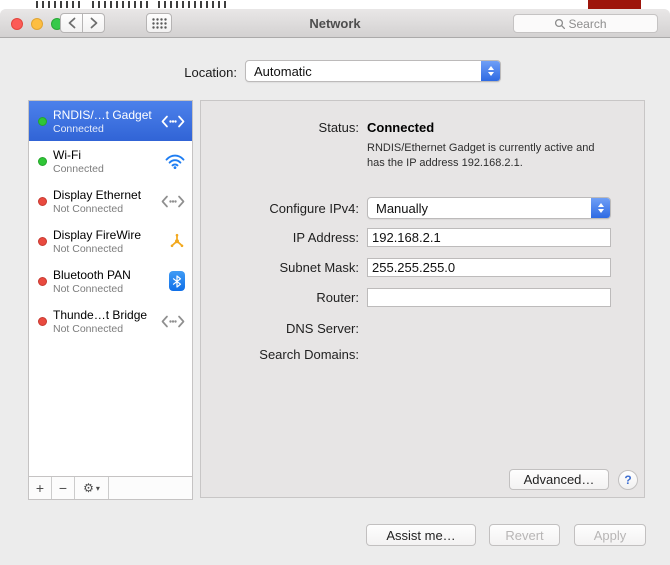  I want to click on close-button, so click(17, 24).